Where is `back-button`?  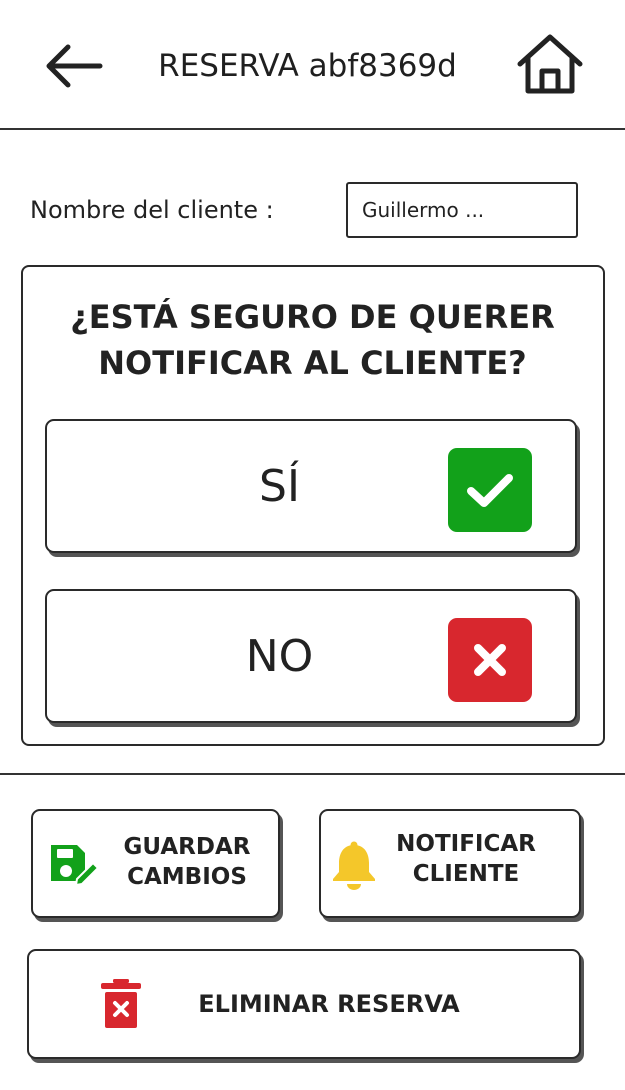 back-button is located at coordinates (74, 66).